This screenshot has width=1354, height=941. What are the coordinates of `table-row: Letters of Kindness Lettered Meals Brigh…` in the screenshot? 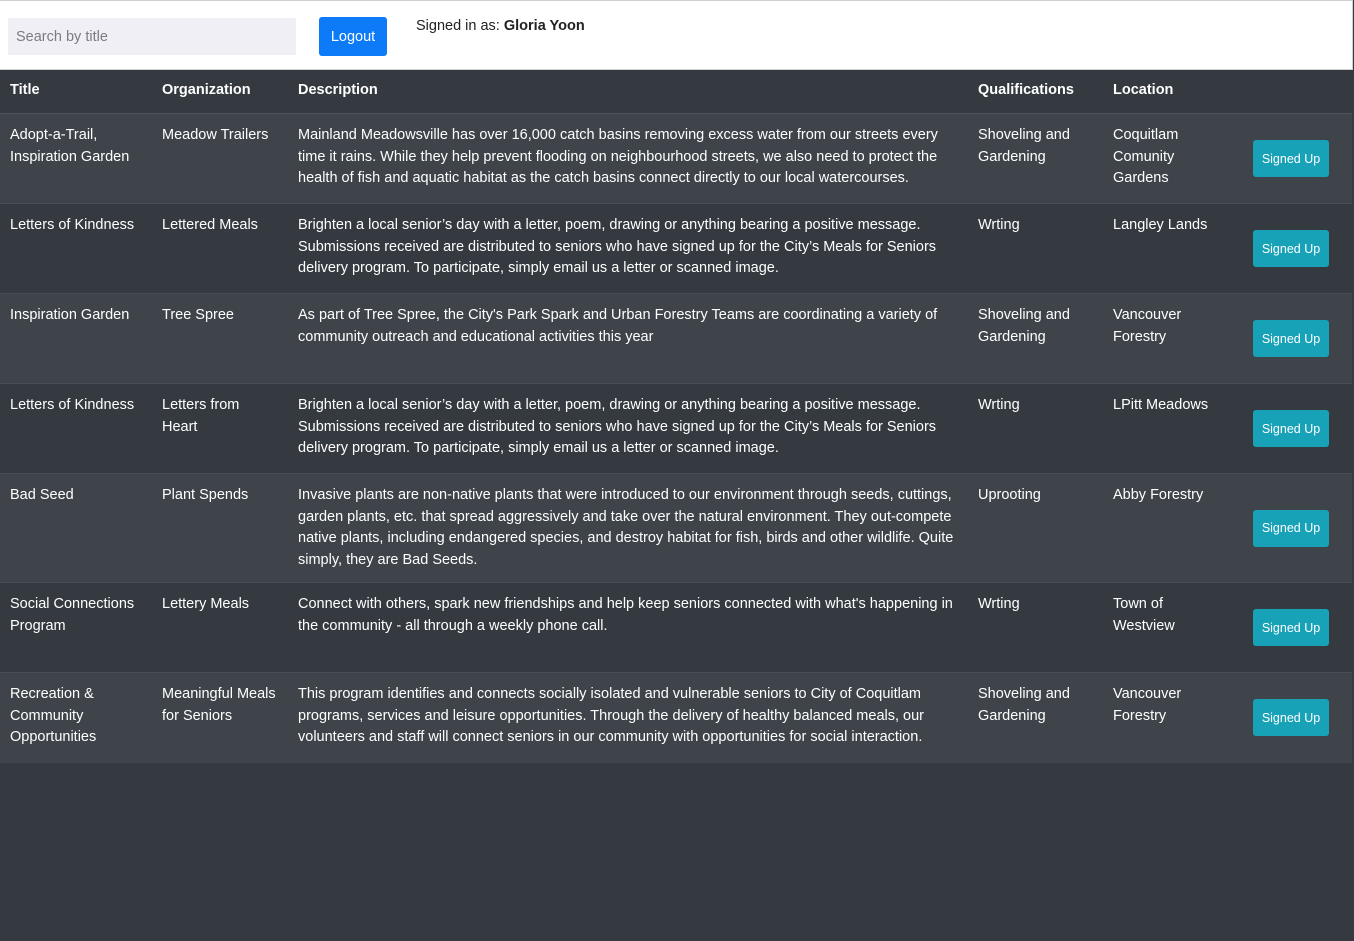 It's located at (676, 248).